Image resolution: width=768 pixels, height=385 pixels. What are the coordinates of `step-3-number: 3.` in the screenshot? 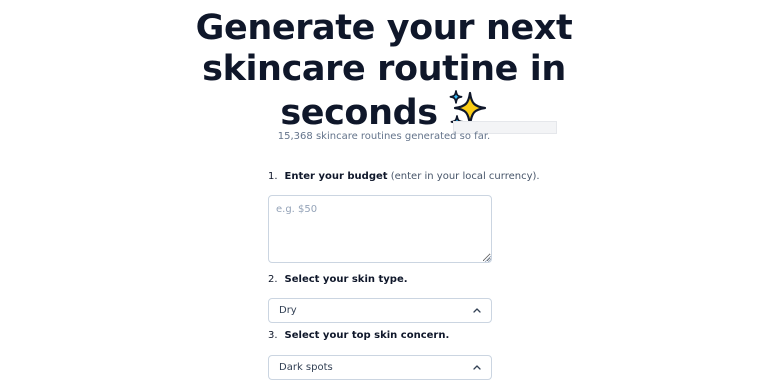 It's located at (273, 335).